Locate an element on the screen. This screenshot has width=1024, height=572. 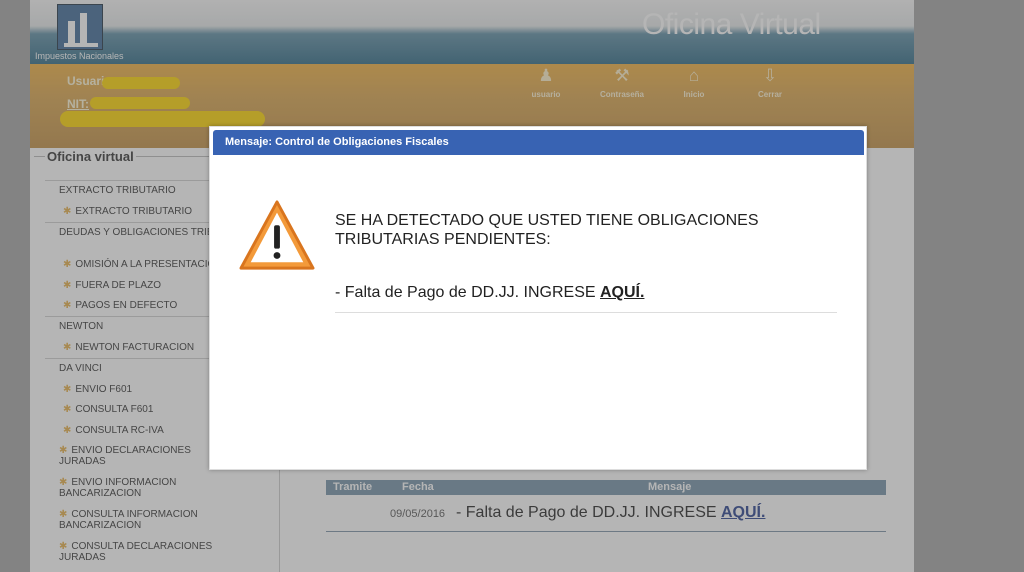
modal-item-text: - Falta de Pago de DD.JJ. INGRESE is located at coordinates (465, 292).